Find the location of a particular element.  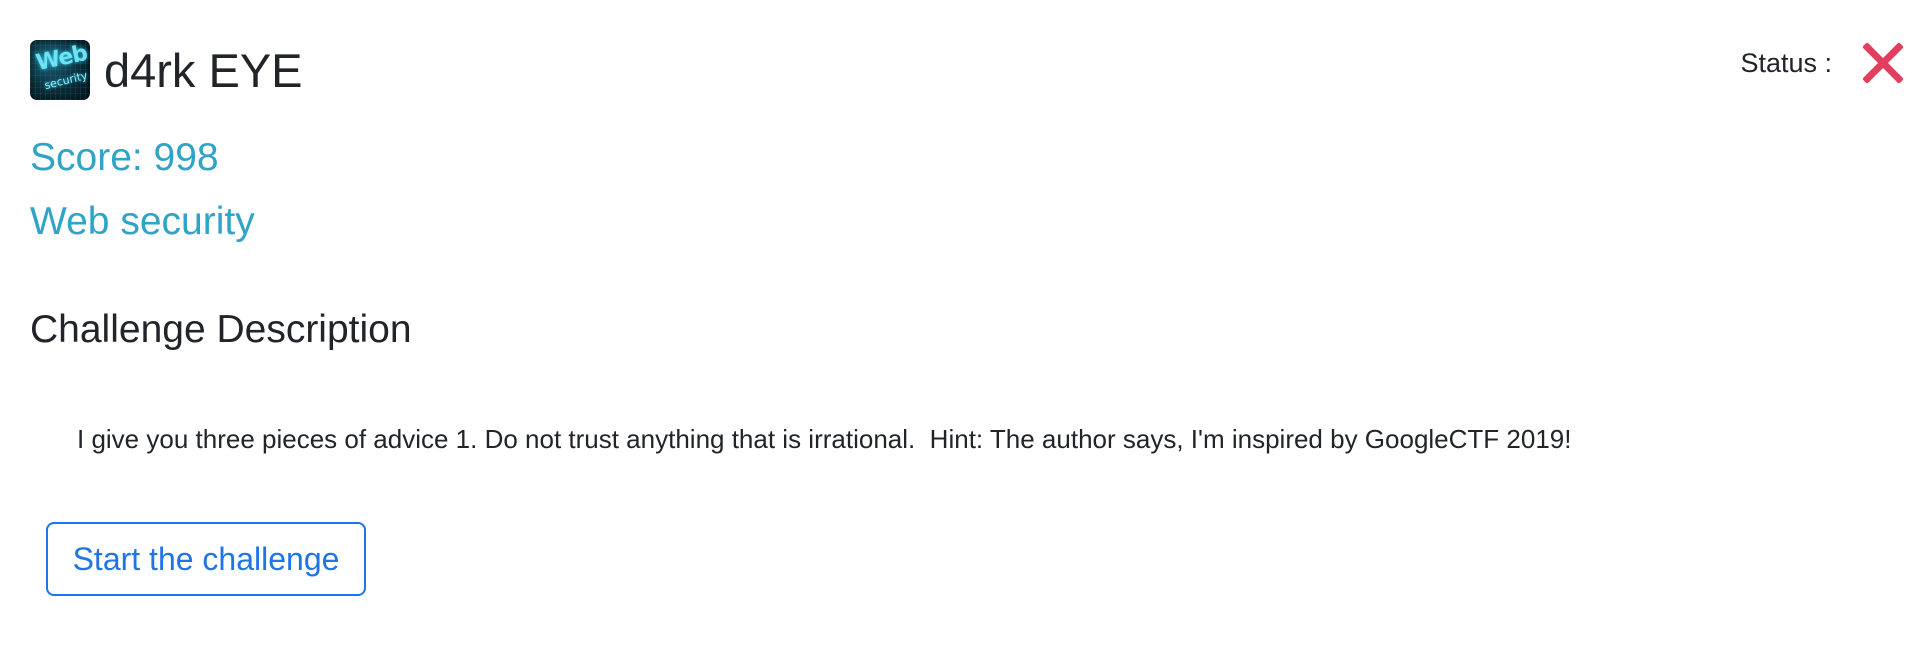

challenge-title: d4rk EYE is located at coordinates (203, 70).